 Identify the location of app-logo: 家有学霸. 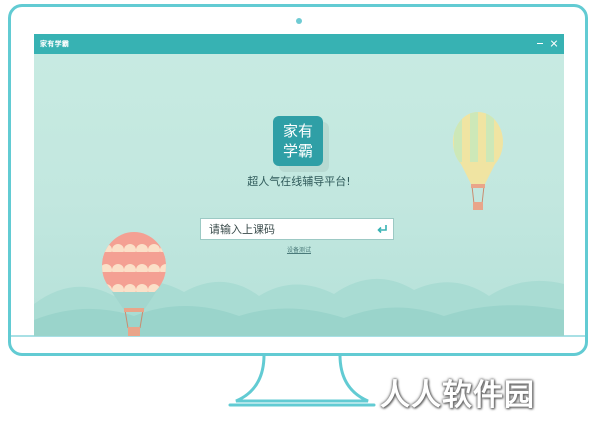
(298, 141).